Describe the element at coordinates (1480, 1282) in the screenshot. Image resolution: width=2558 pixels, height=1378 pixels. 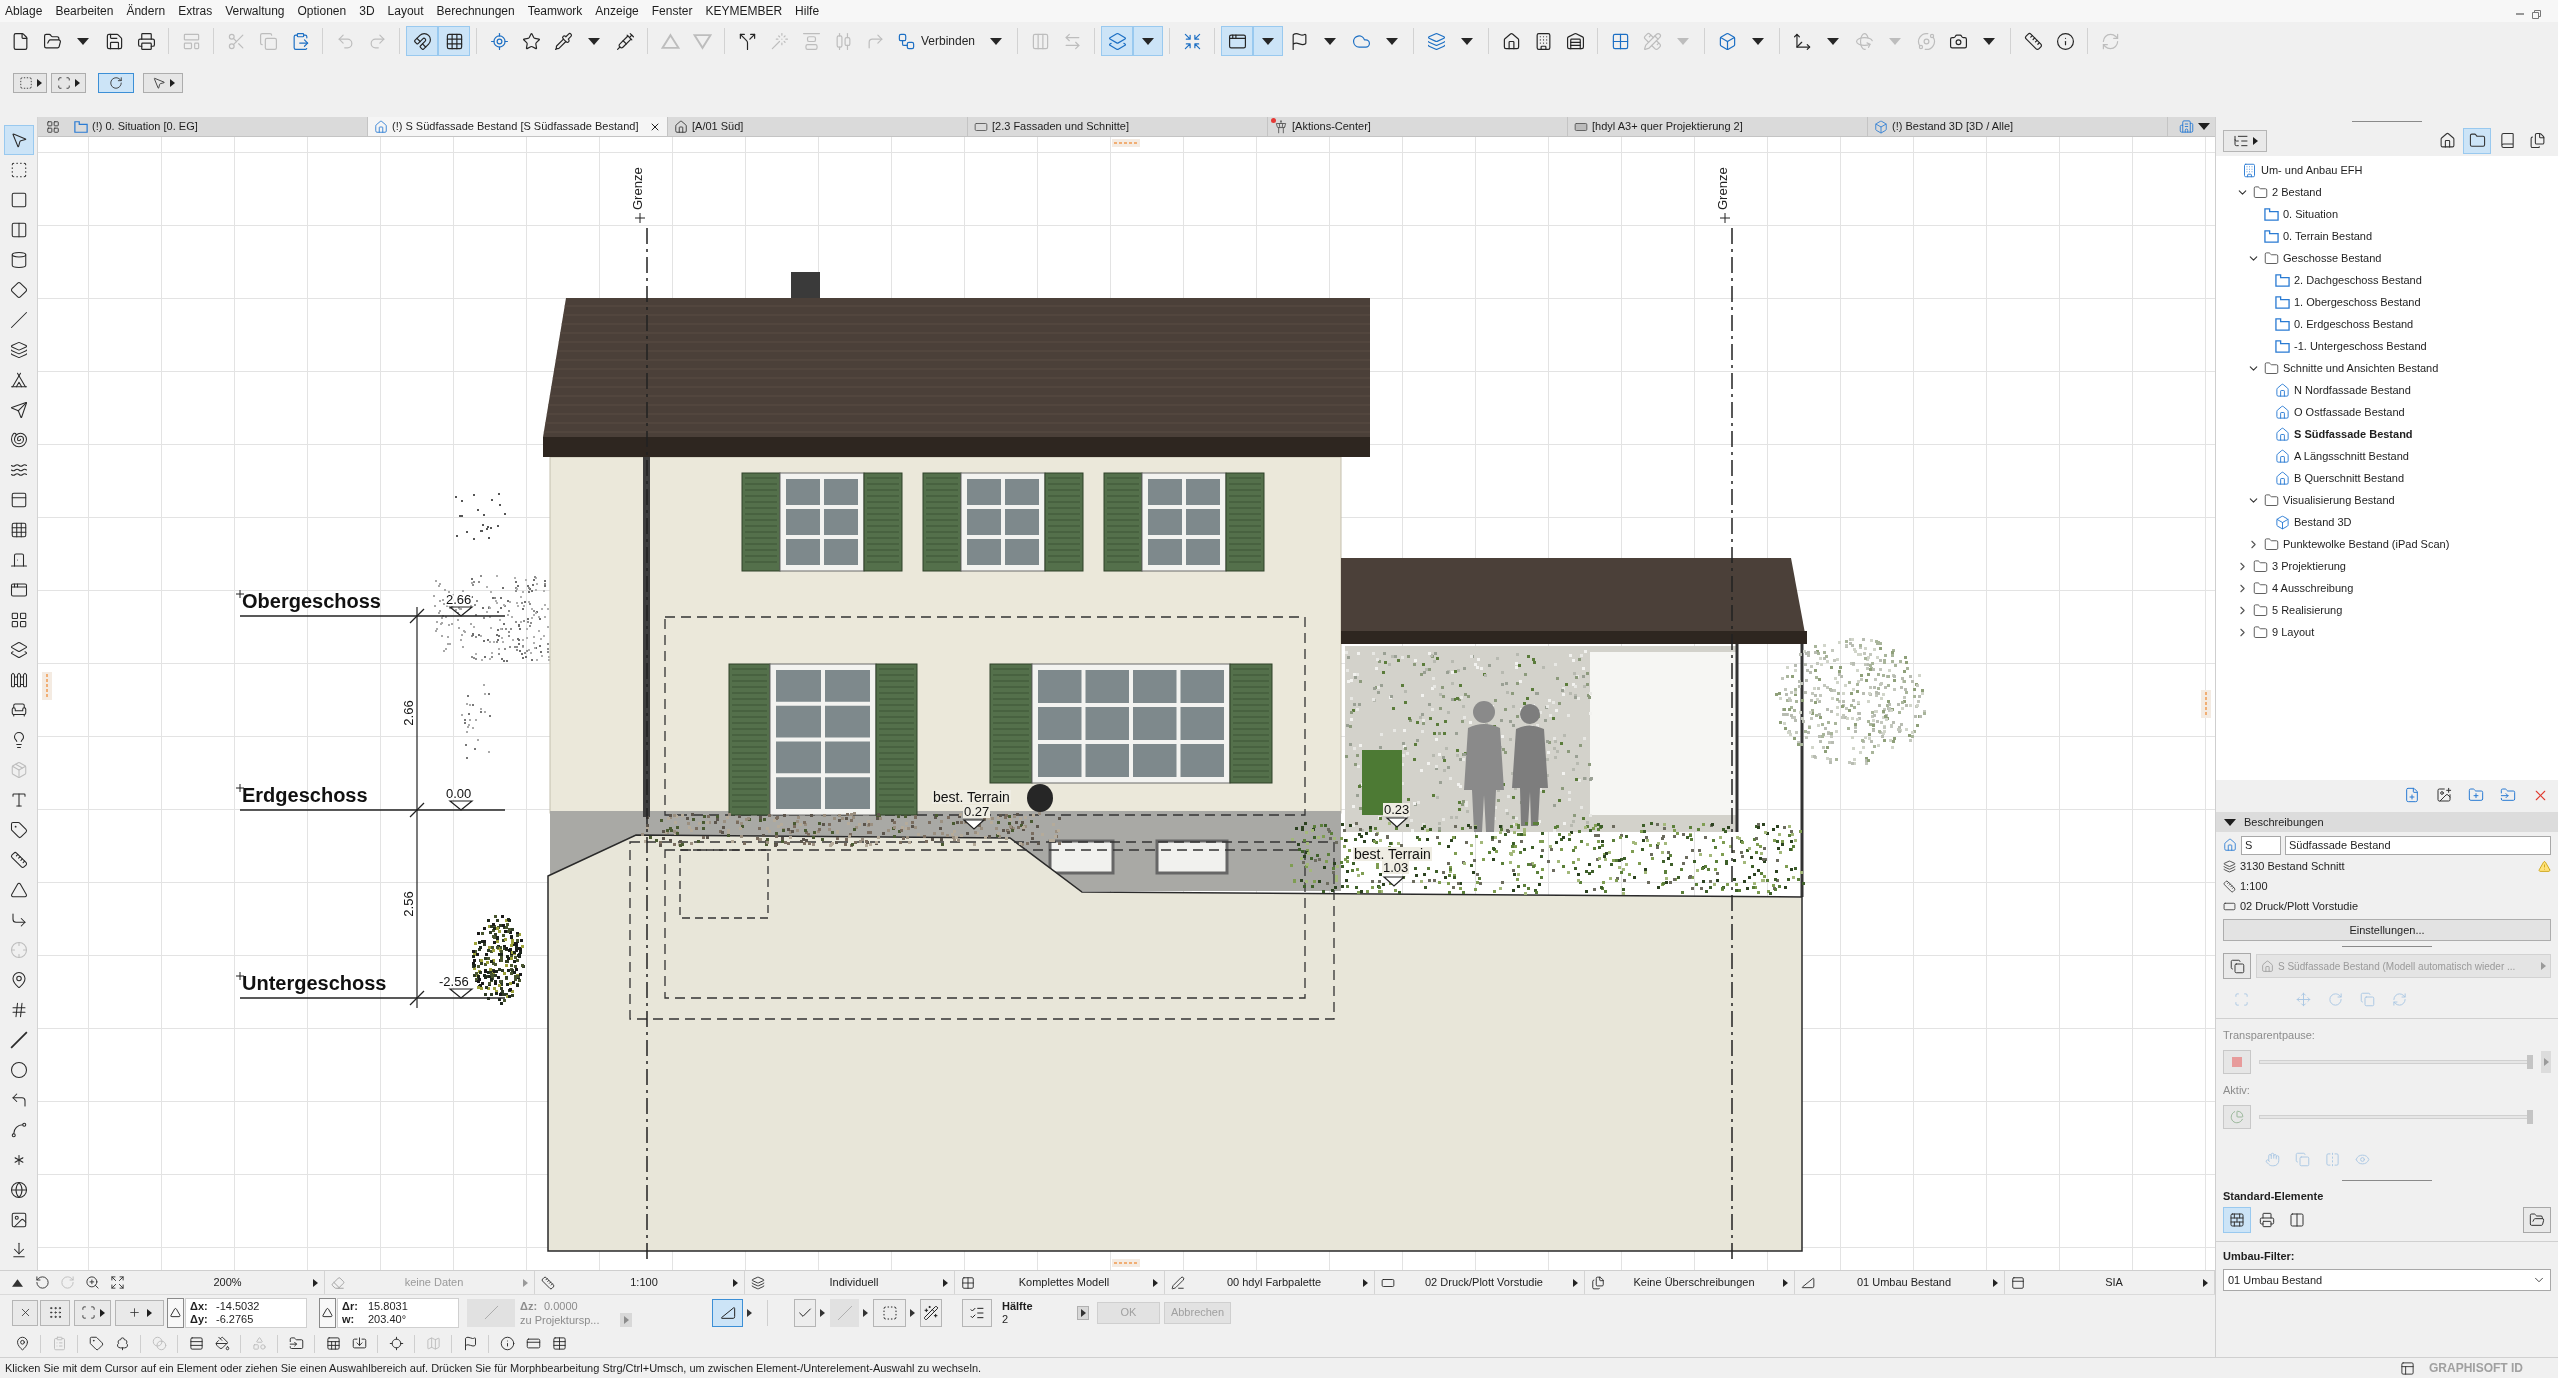
I see `view-setting-dropdown: 02 Druck/Plott Vorstudie` at that location.